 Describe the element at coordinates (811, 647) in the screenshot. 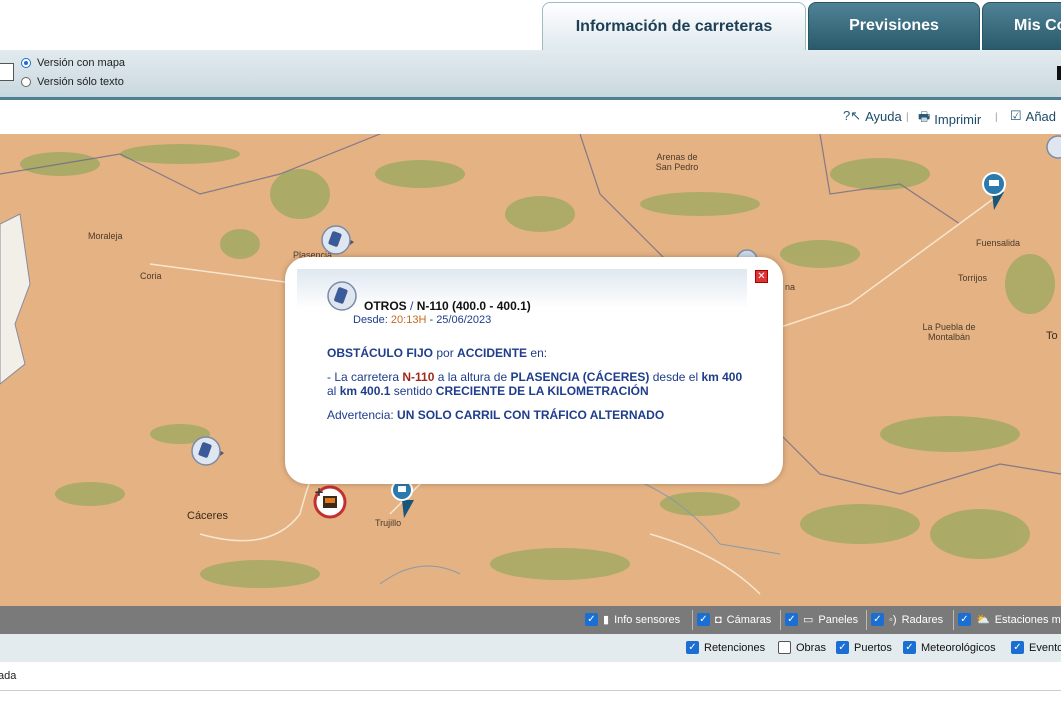

I see `filter-label: Obras` at that location.